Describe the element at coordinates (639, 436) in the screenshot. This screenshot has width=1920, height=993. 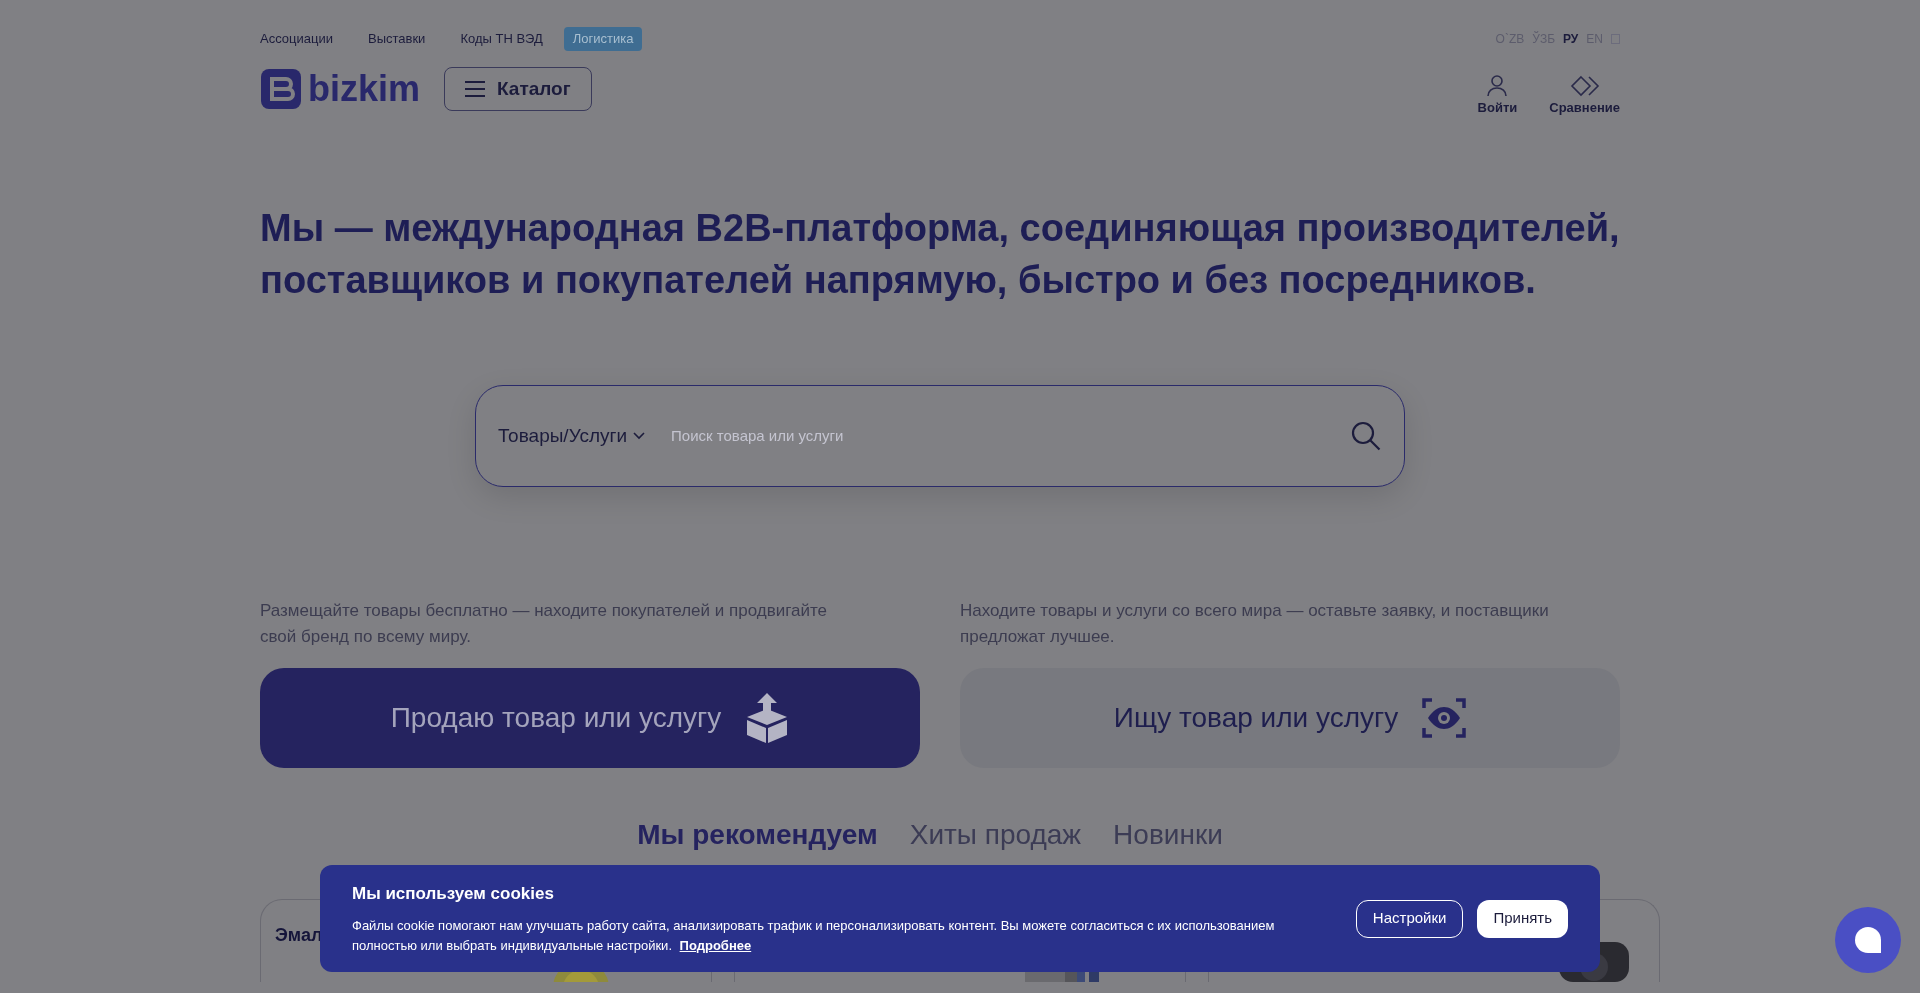
I see `chevron-down-icon` at that location.